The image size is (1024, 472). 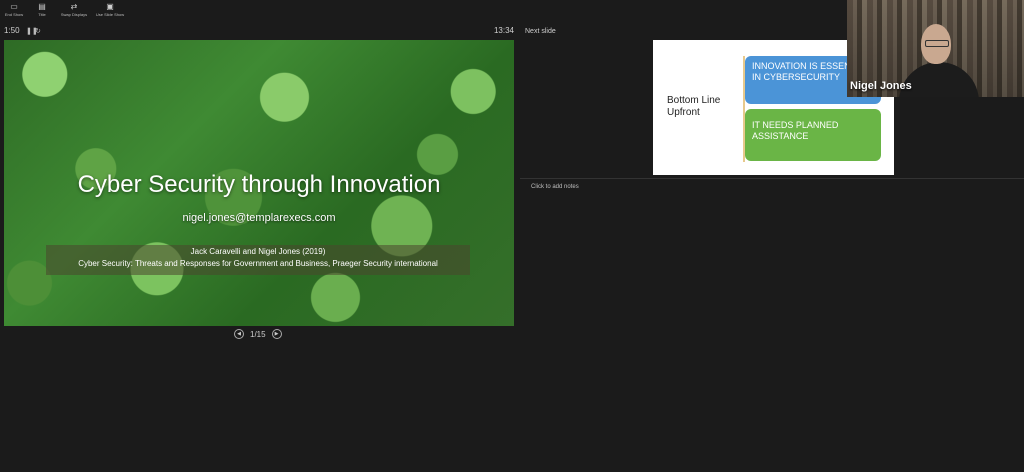 What do you see at coordinates (38, 31) in the screenshot?
I see `reset-icon: ↻` at bounding box center [38, 31].